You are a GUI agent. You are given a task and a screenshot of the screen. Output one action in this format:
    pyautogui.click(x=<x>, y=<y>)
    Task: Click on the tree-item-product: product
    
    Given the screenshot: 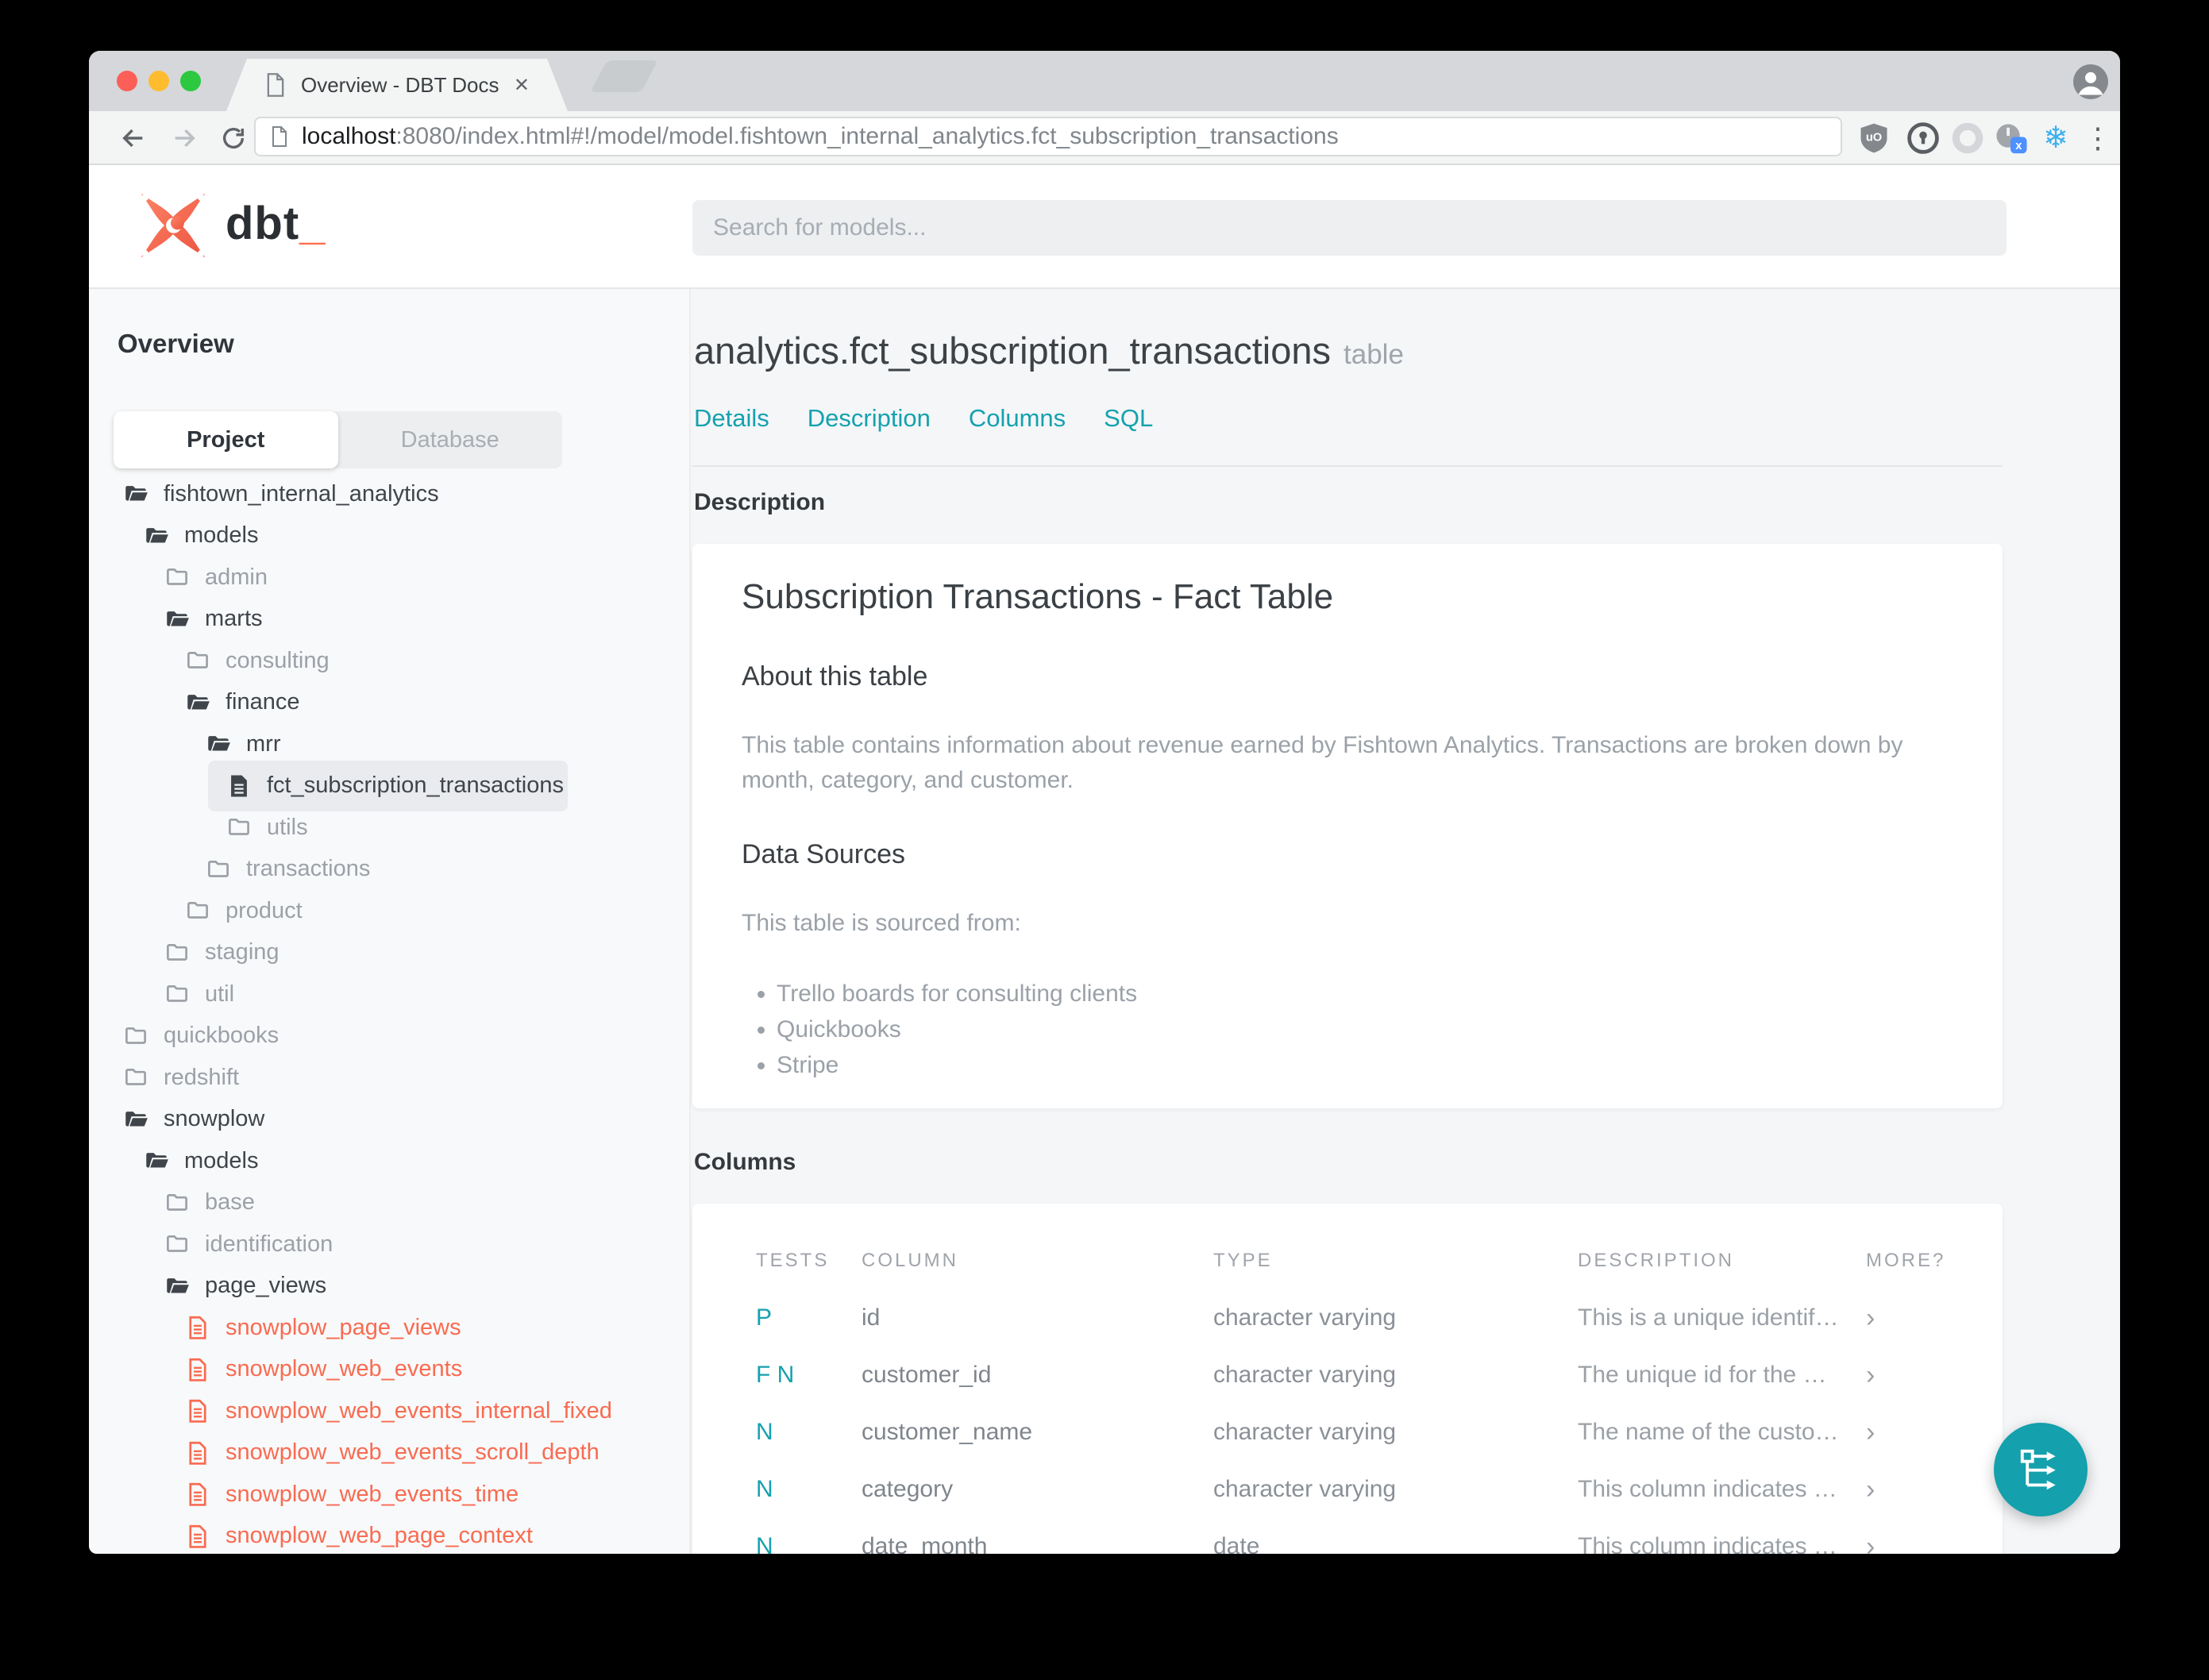 What is the action you would take?
    pyautogui.click(x=389, y=911)
    